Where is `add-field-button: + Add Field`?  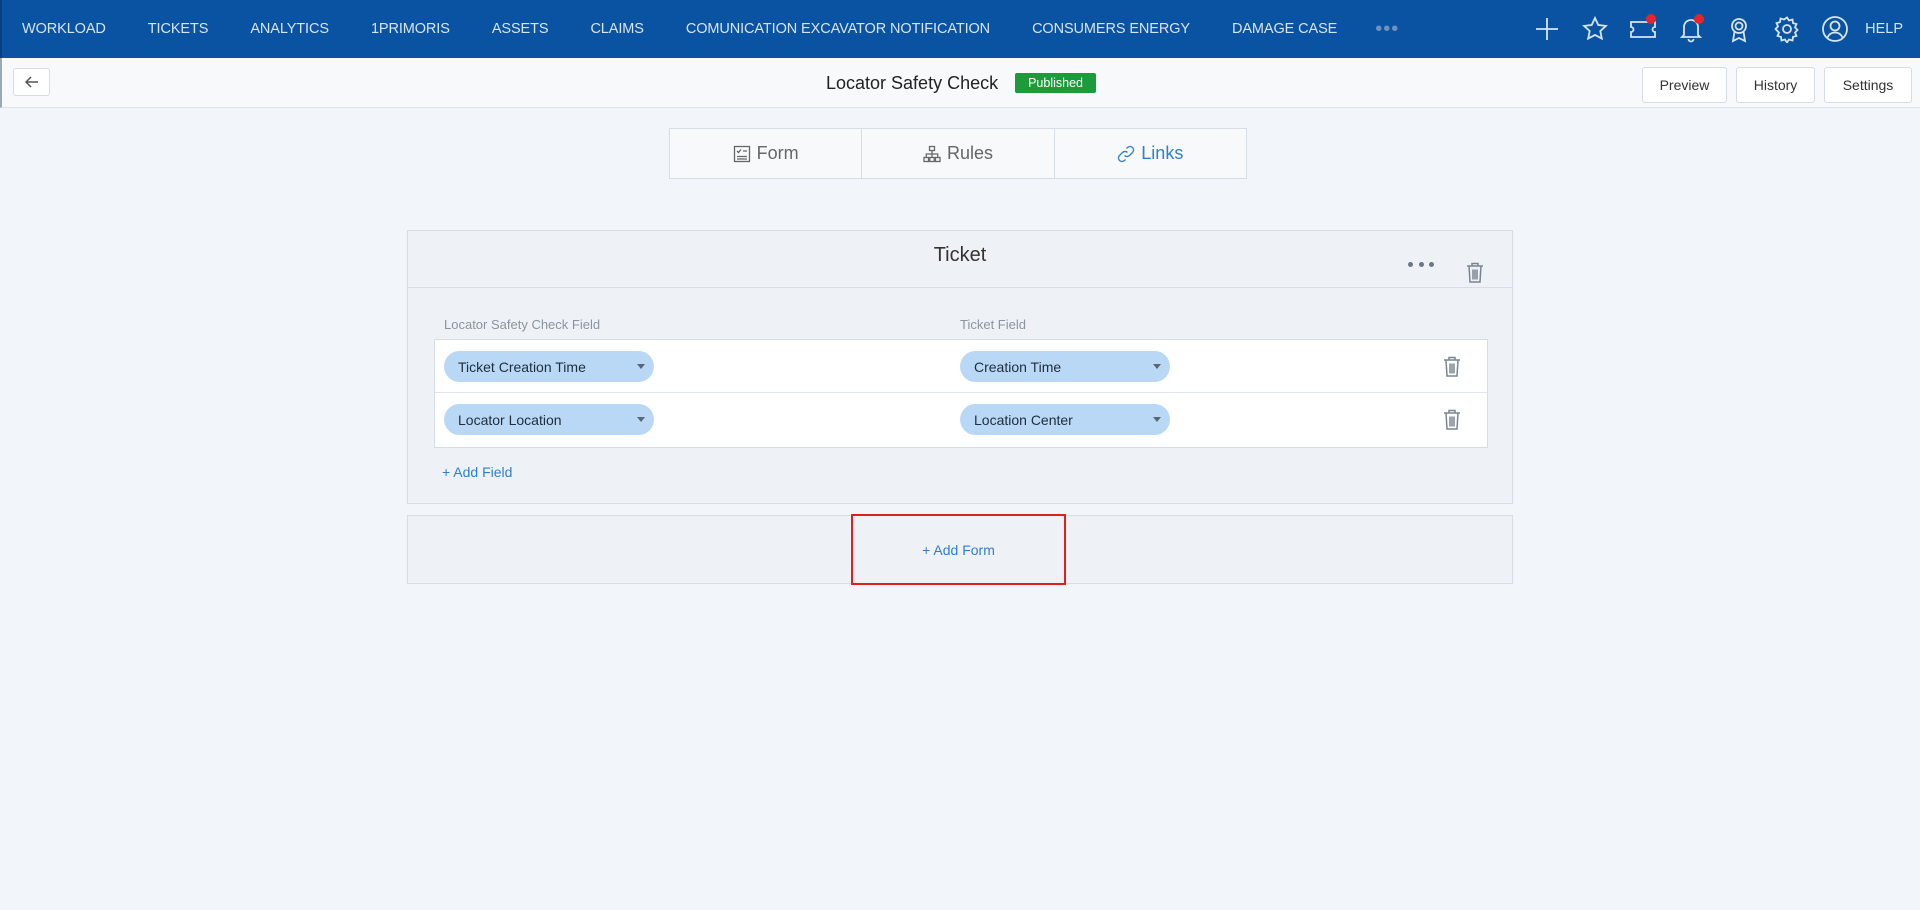
add-field-button: + Add Field is located at coordinates (477, 472).